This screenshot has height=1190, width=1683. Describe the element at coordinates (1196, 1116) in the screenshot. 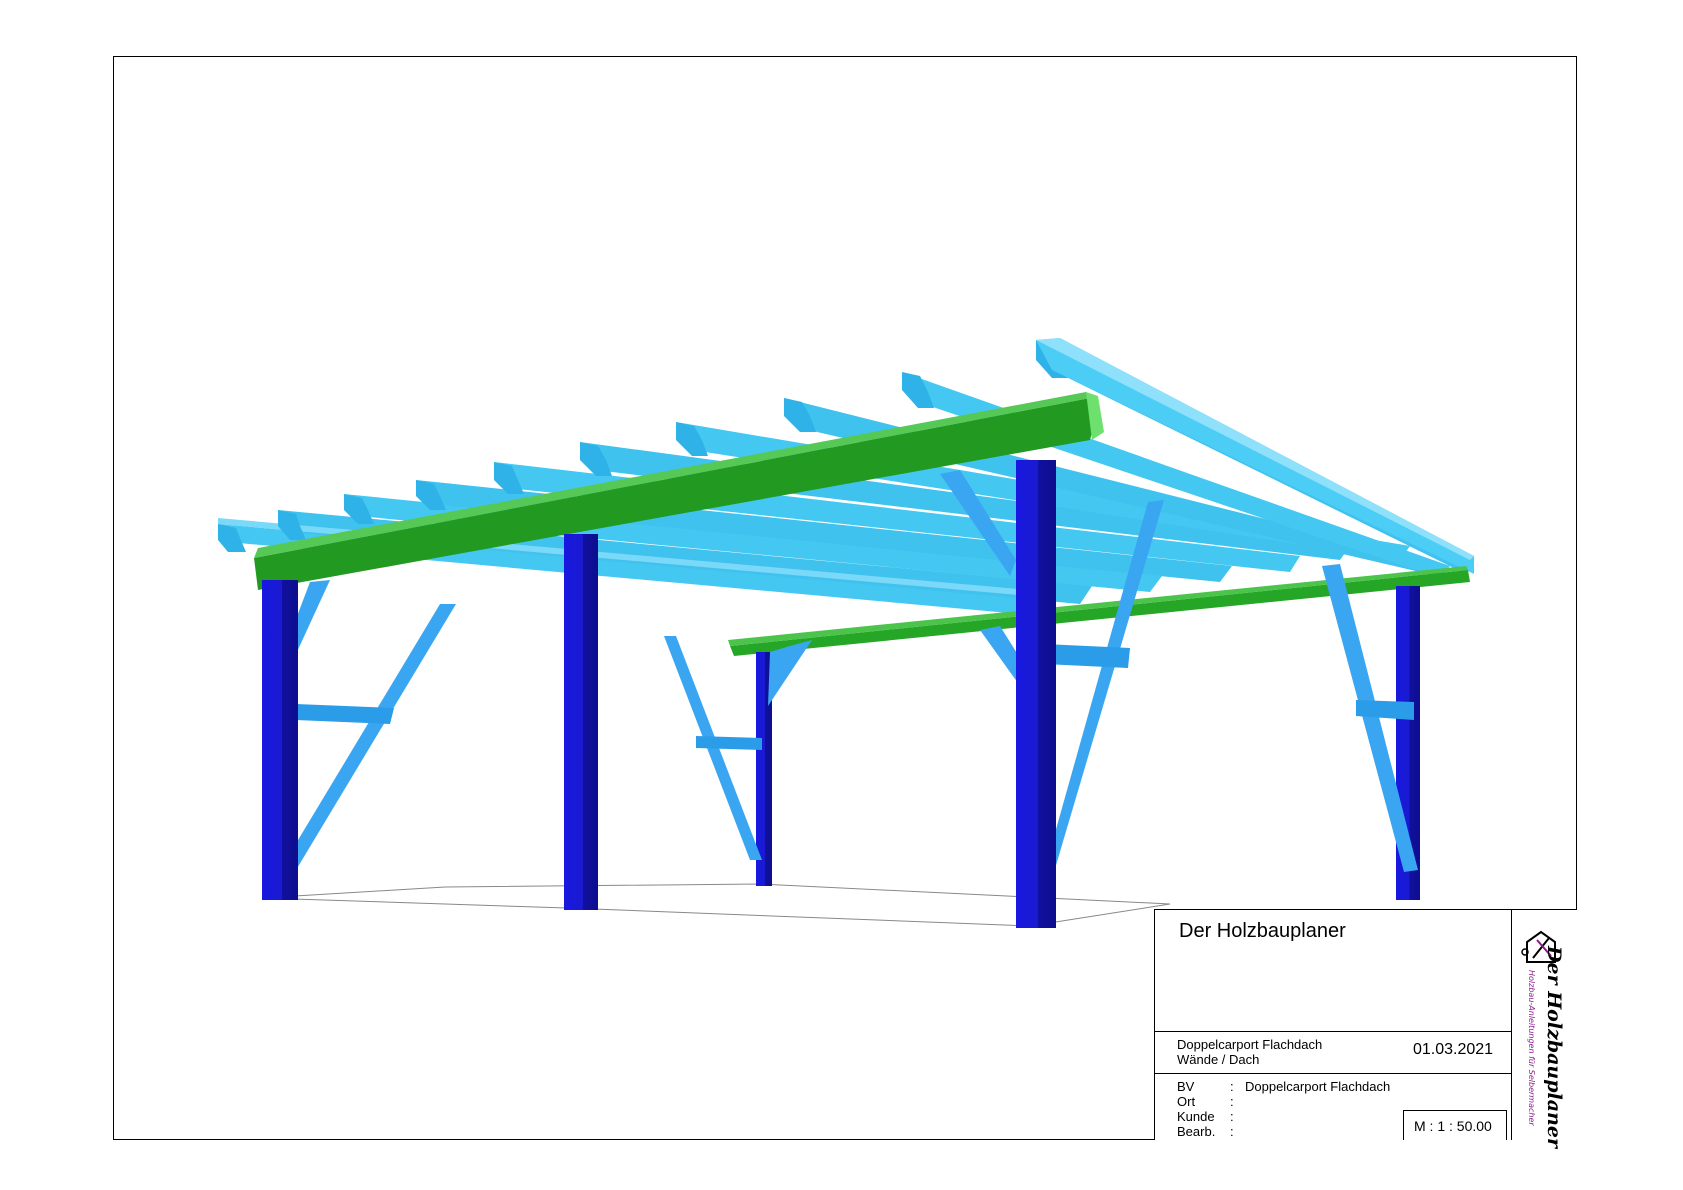

I see `field-label-kunde: Kunde` at that location.